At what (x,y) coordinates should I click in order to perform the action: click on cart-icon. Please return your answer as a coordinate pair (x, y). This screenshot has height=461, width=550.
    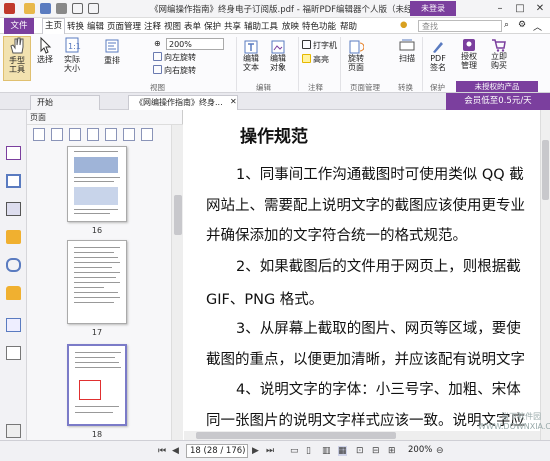
    Looking at the image, I should click on (499, 45).